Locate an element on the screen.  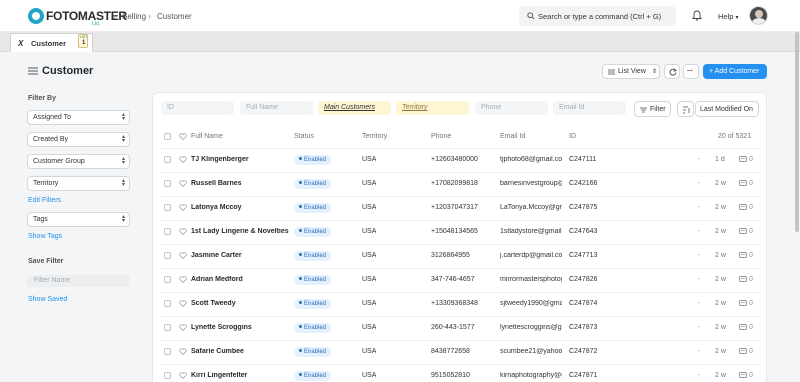
email-cell: j.carterdp@gmail.com is located at coordinates (531, 255).